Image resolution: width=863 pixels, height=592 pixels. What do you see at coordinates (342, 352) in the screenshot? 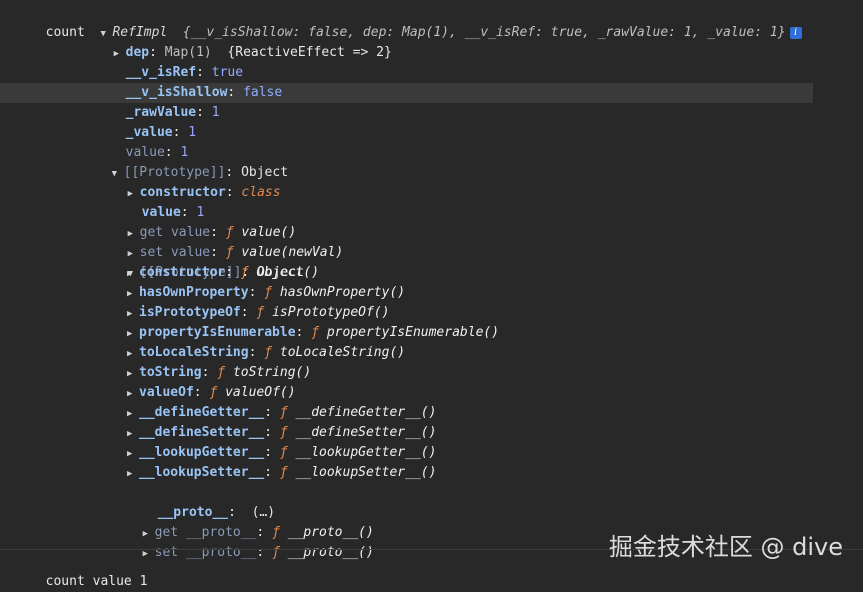
I see `prop-value: toLocaleString()` at bounding box center [342, 352].